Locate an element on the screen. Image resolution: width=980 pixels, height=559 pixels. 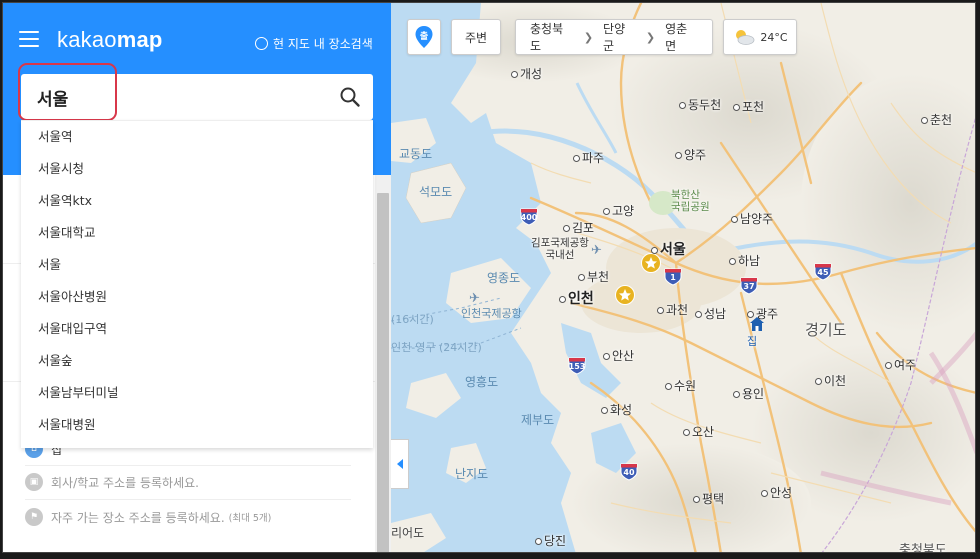
airport-label: 김포국제공항 국내선 is located at coordinates (560, 249).